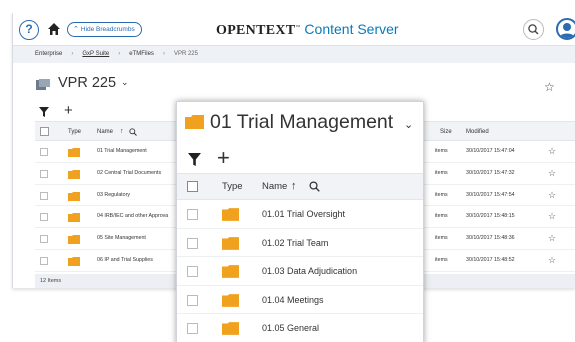  What do you see at coordinates (490, 259) in the screenshot?
I see `row-modified: 30/10/2017 15:48:52` at bounding box center [490, 259].